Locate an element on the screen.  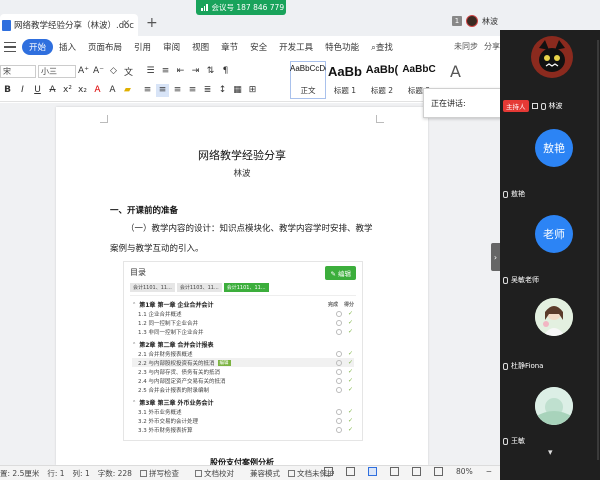
style-normal: AaBbCcDd 正文 is located at coordinates (308, 80).